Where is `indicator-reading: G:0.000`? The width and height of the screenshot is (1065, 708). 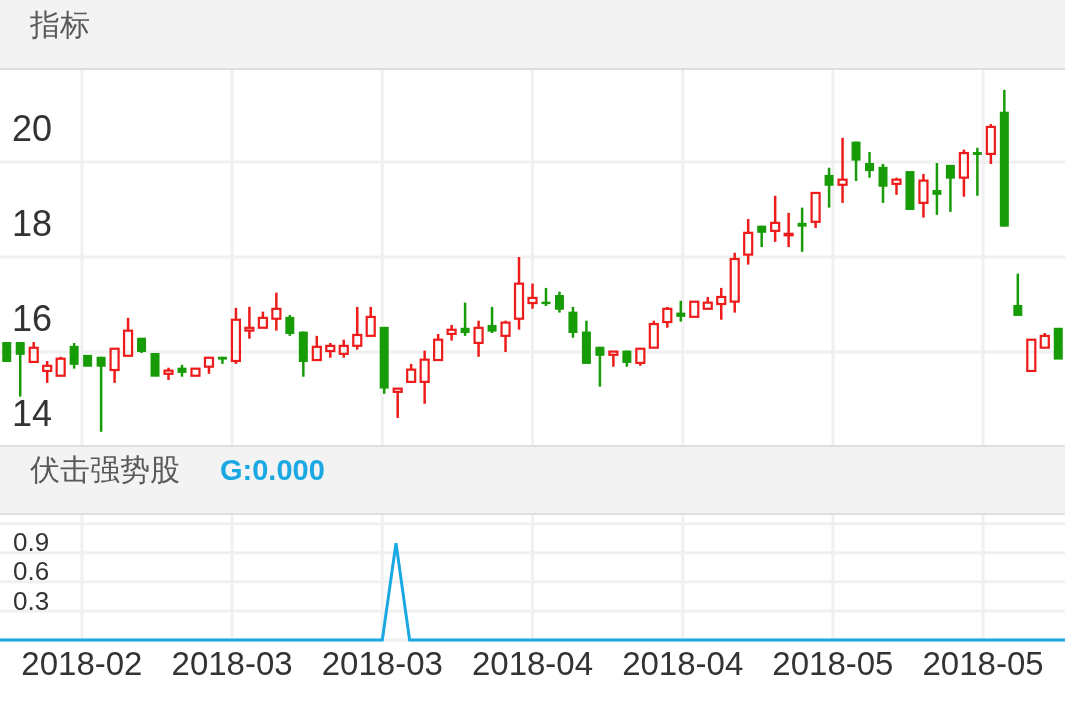 indicator-reading: G:0.000 is located at coordinates (272, 470).